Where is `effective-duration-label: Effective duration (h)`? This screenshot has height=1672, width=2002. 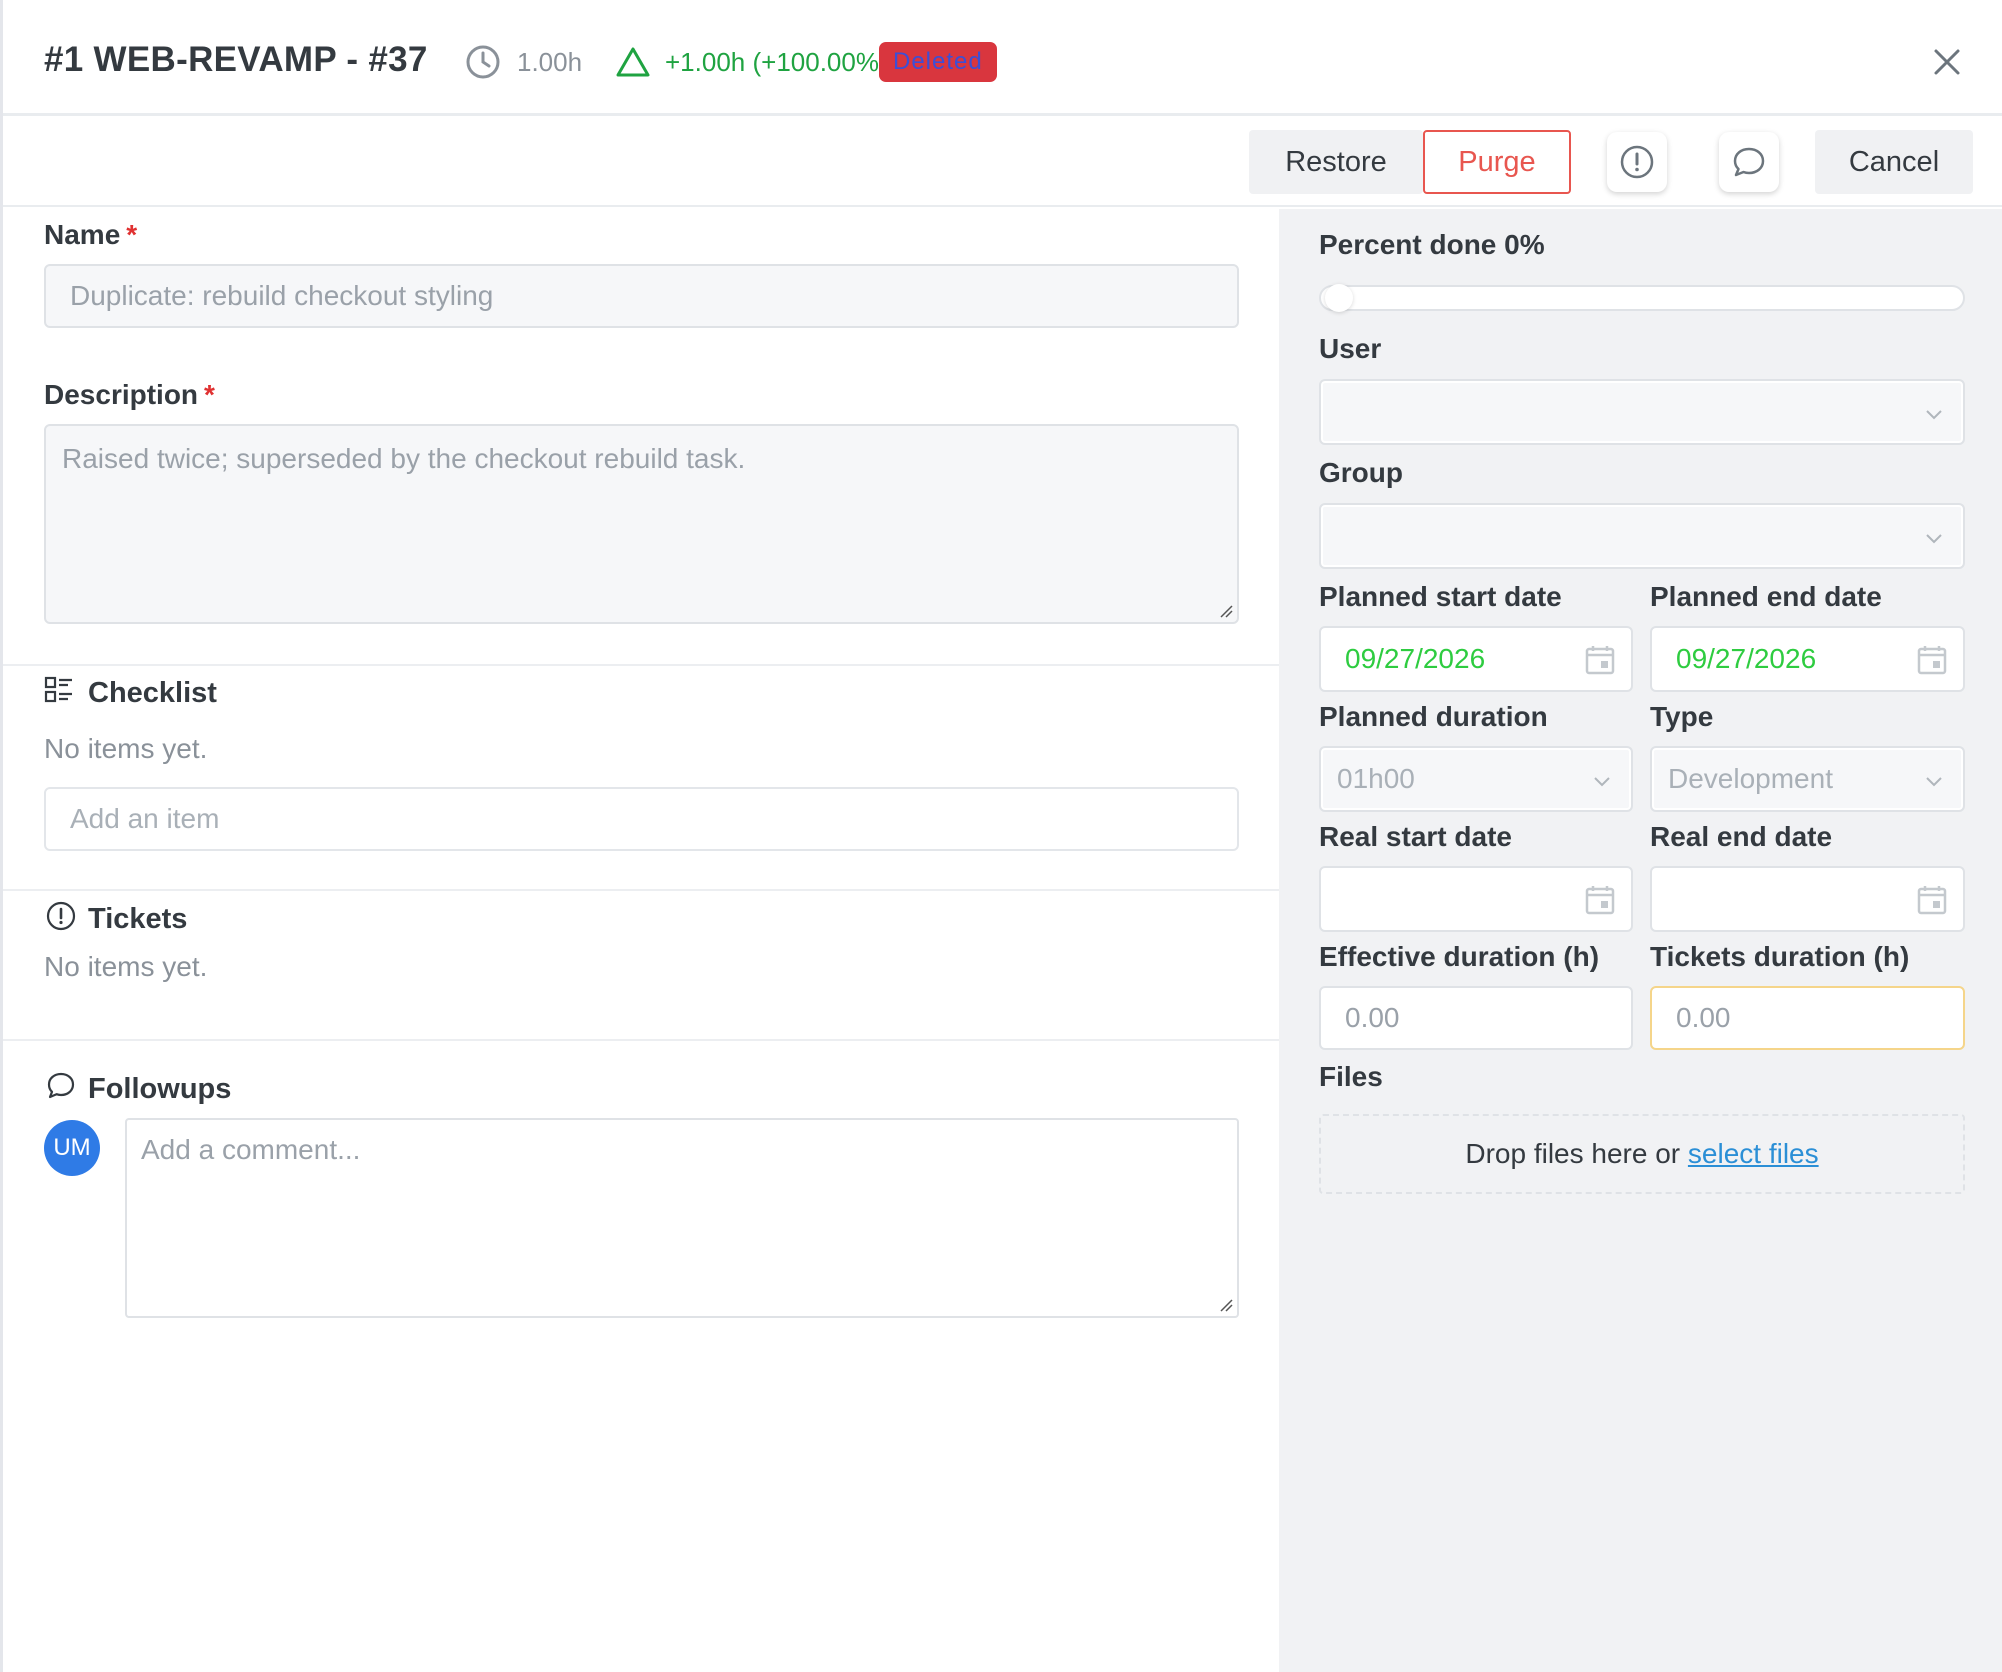 effective-duration-label: Effective duration (h) is located at coordinates (1459, 956).